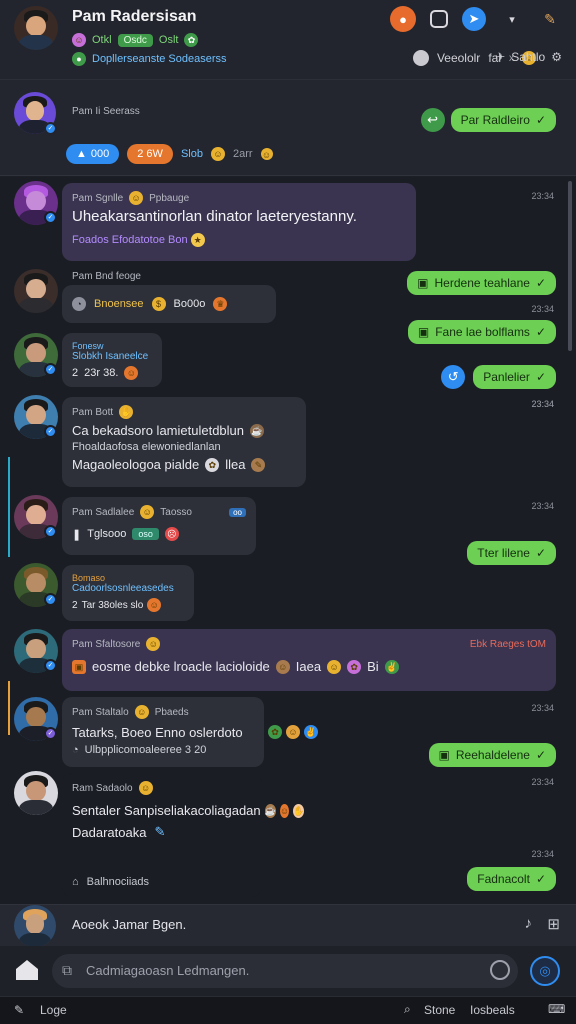 This screenshot has height=1024, width=576. I want to click on pin-icon: ✎, so click(550, 19).